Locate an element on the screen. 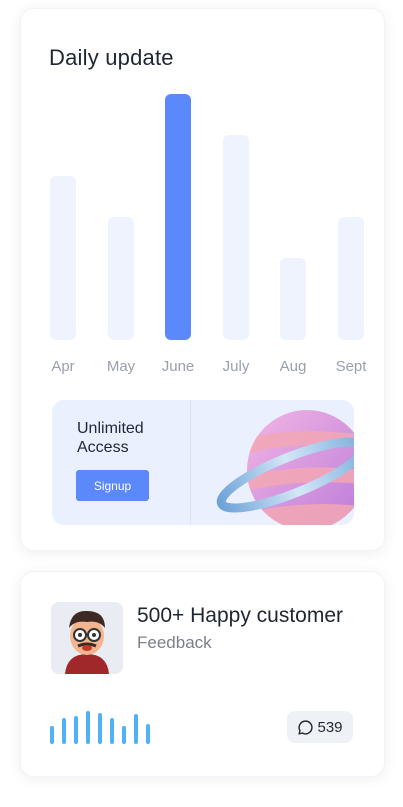  comment-count: 539 is located at coordinates (330, 727).